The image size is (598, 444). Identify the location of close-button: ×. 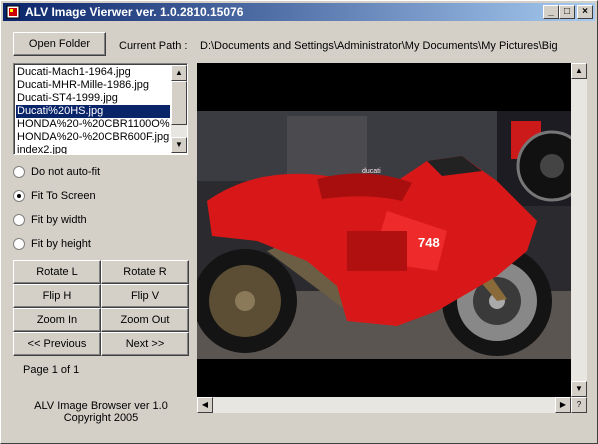
(585, 12).